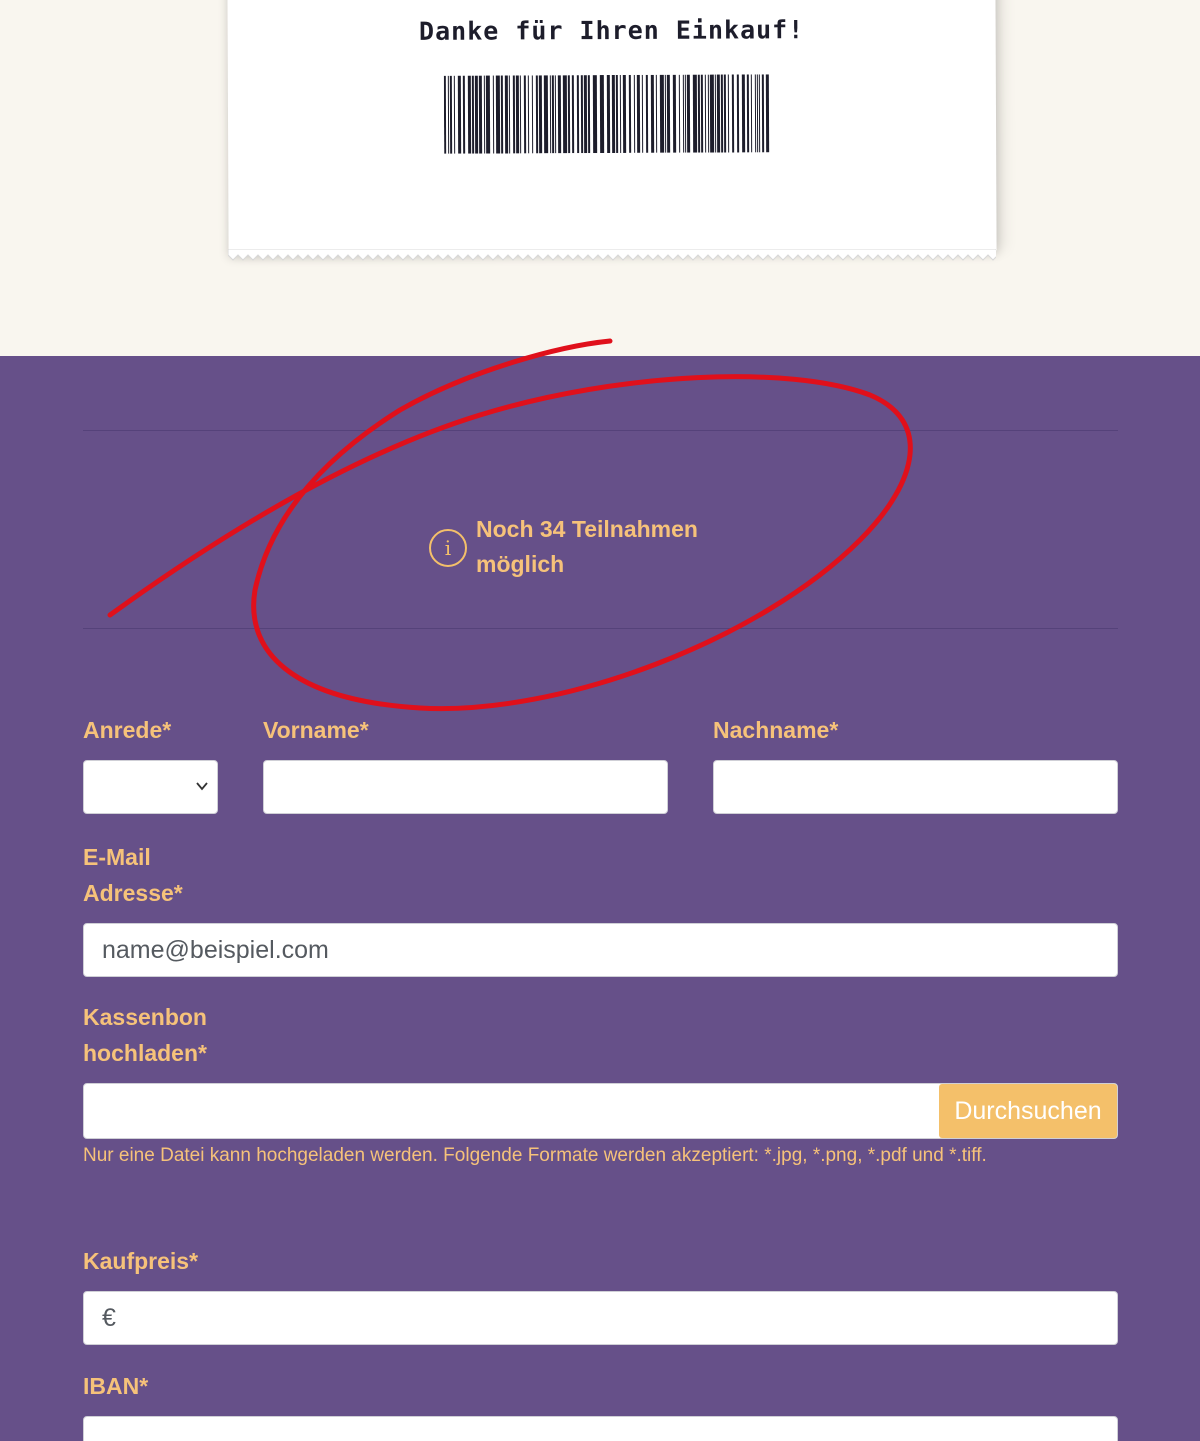 The height and width of the screenshot is (1441, 1200). Describe the element at coordinates (141, 1261) in the screenshot. I see `price-label: Kaufpreis*` at that location.